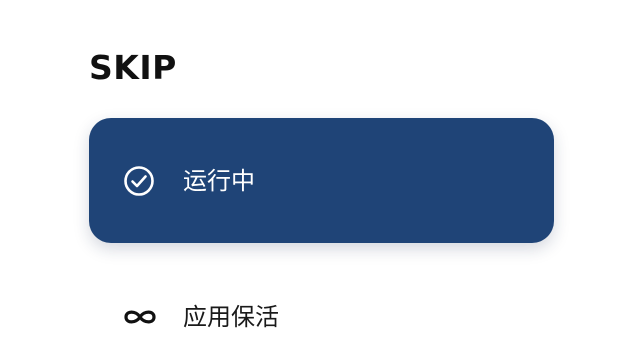 The width and height of the screenshot is (640, 360). What do you see at coordinates (231, 317) in the screenshot?
I see `menu-item-label: 应用保活` at bounding box center [231, 317].